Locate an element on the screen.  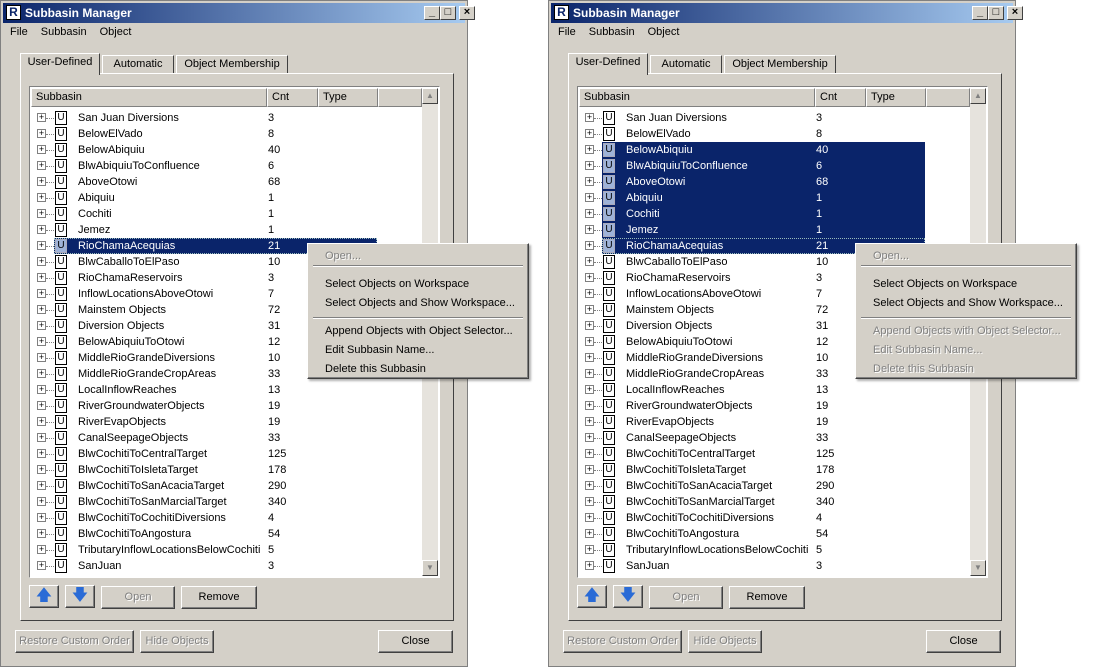
list-item: + U BlwCochitiToCochitiDiversions 4 is located at coordinates (774, 518).